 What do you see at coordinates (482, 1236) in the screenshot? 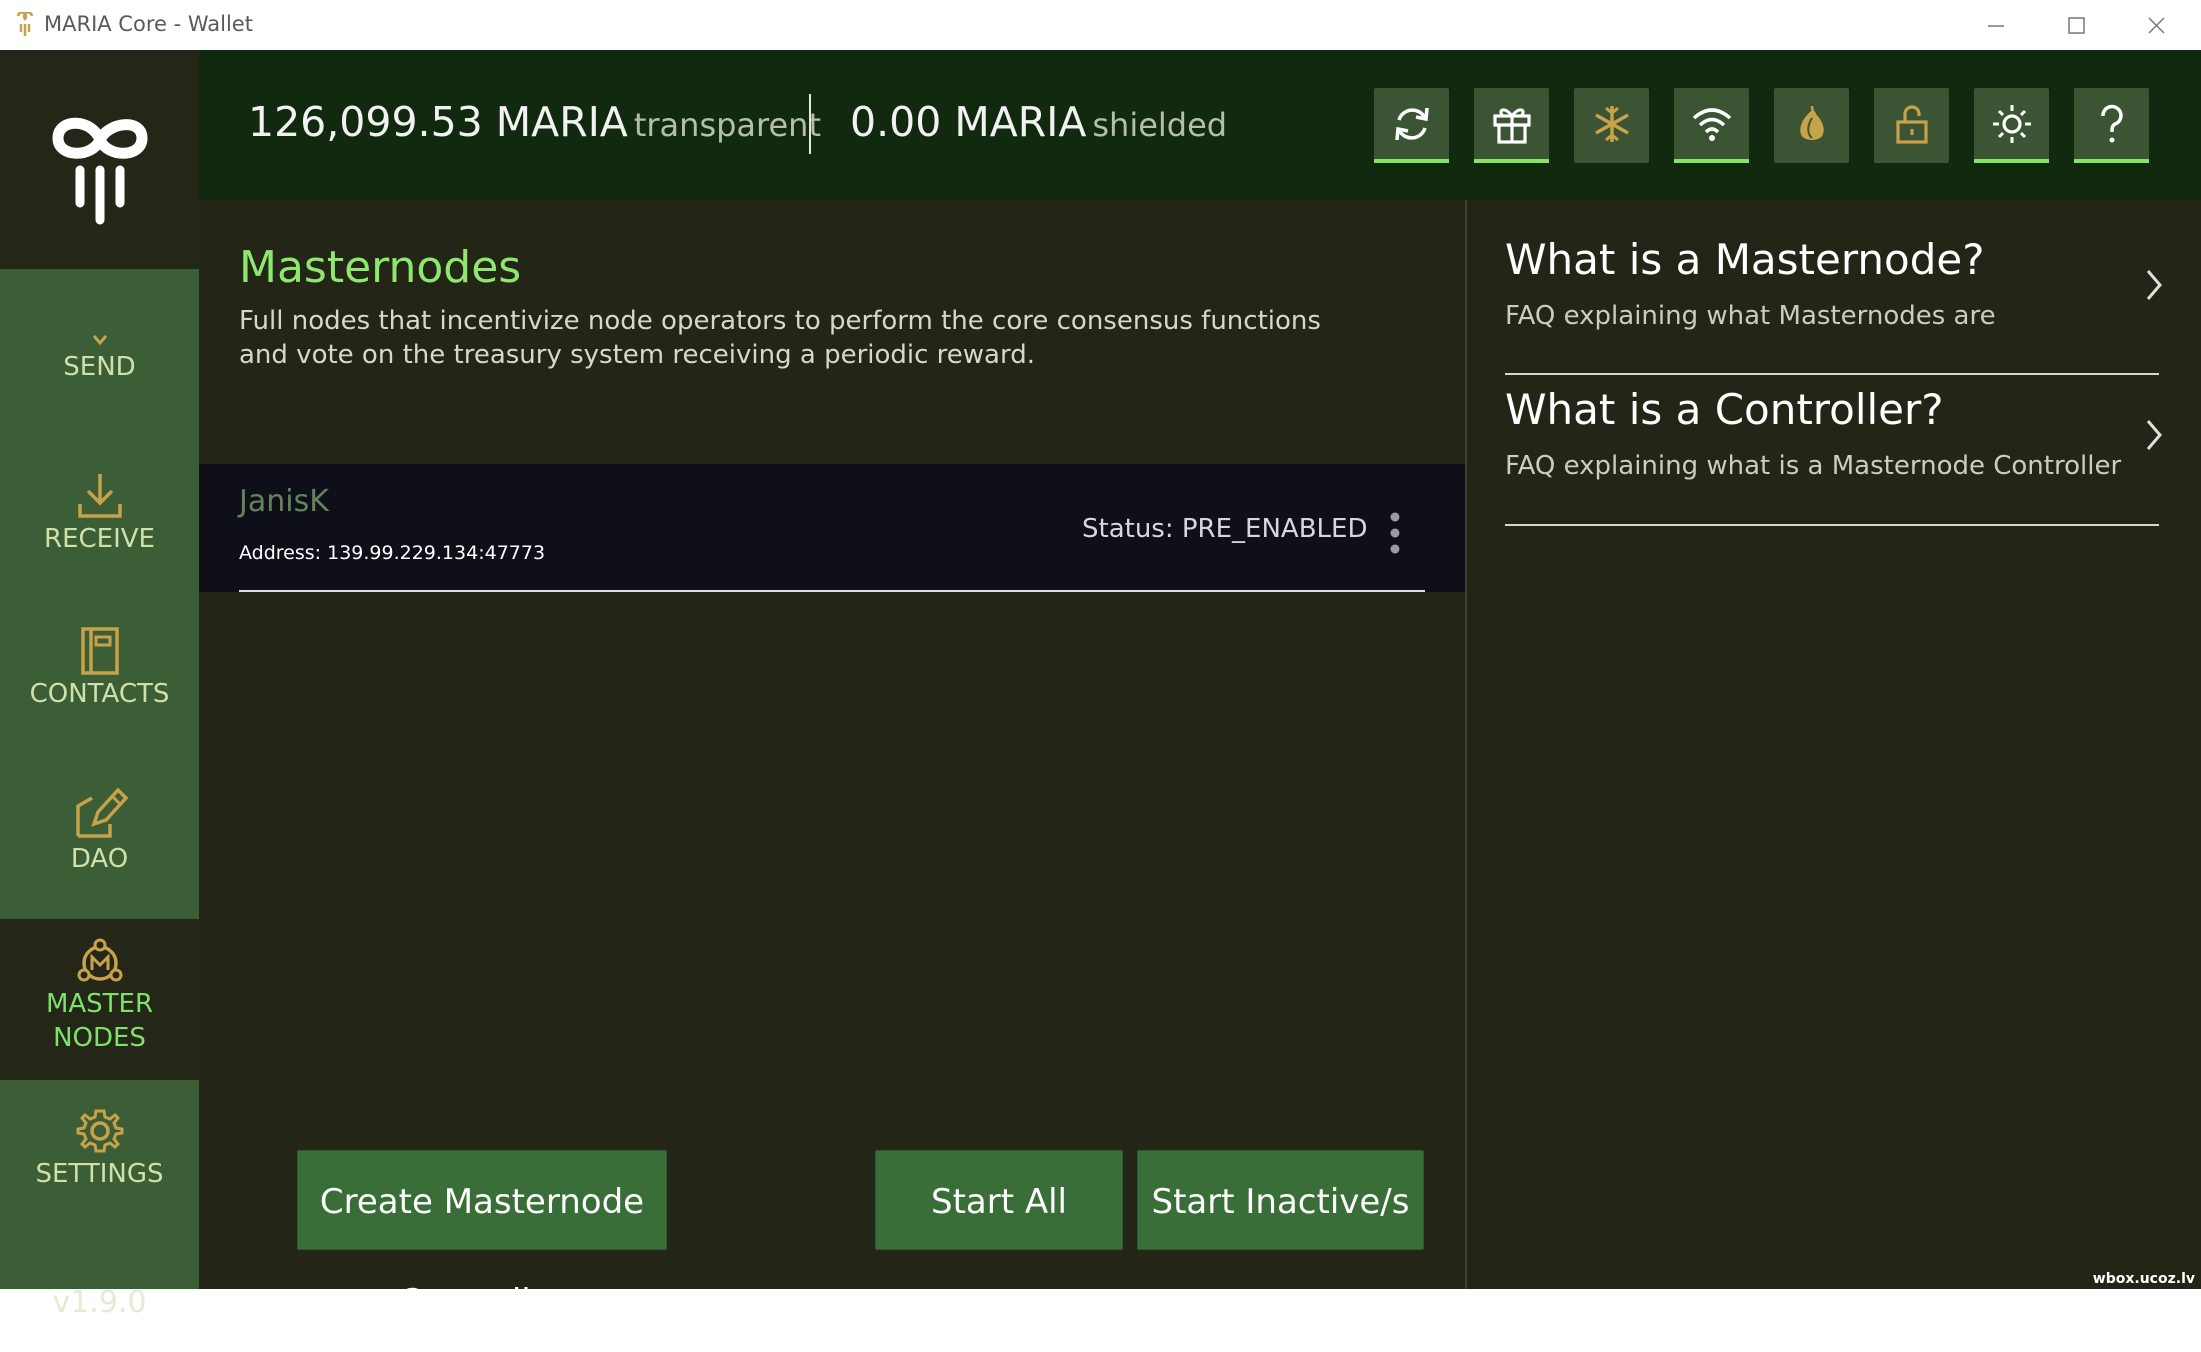
I see `create-masternode-controller-button: Create Masternode Controller` at bounding box center [482, 1236].